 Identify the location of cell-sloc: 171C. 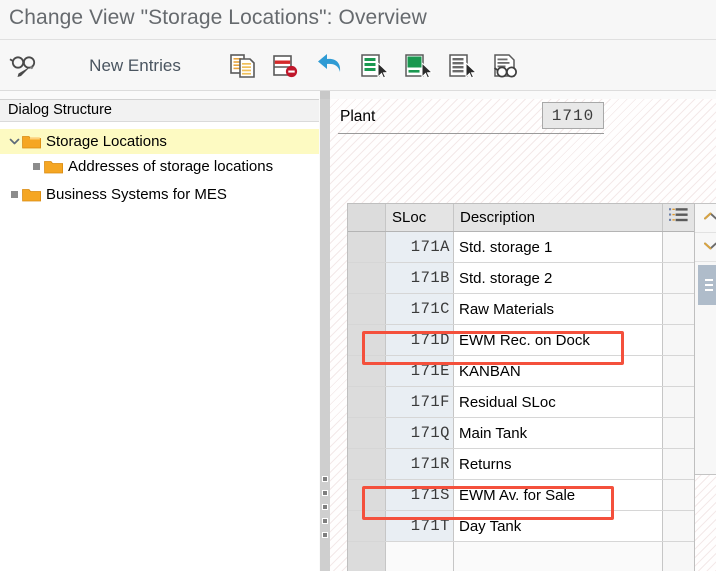
(420, 309).